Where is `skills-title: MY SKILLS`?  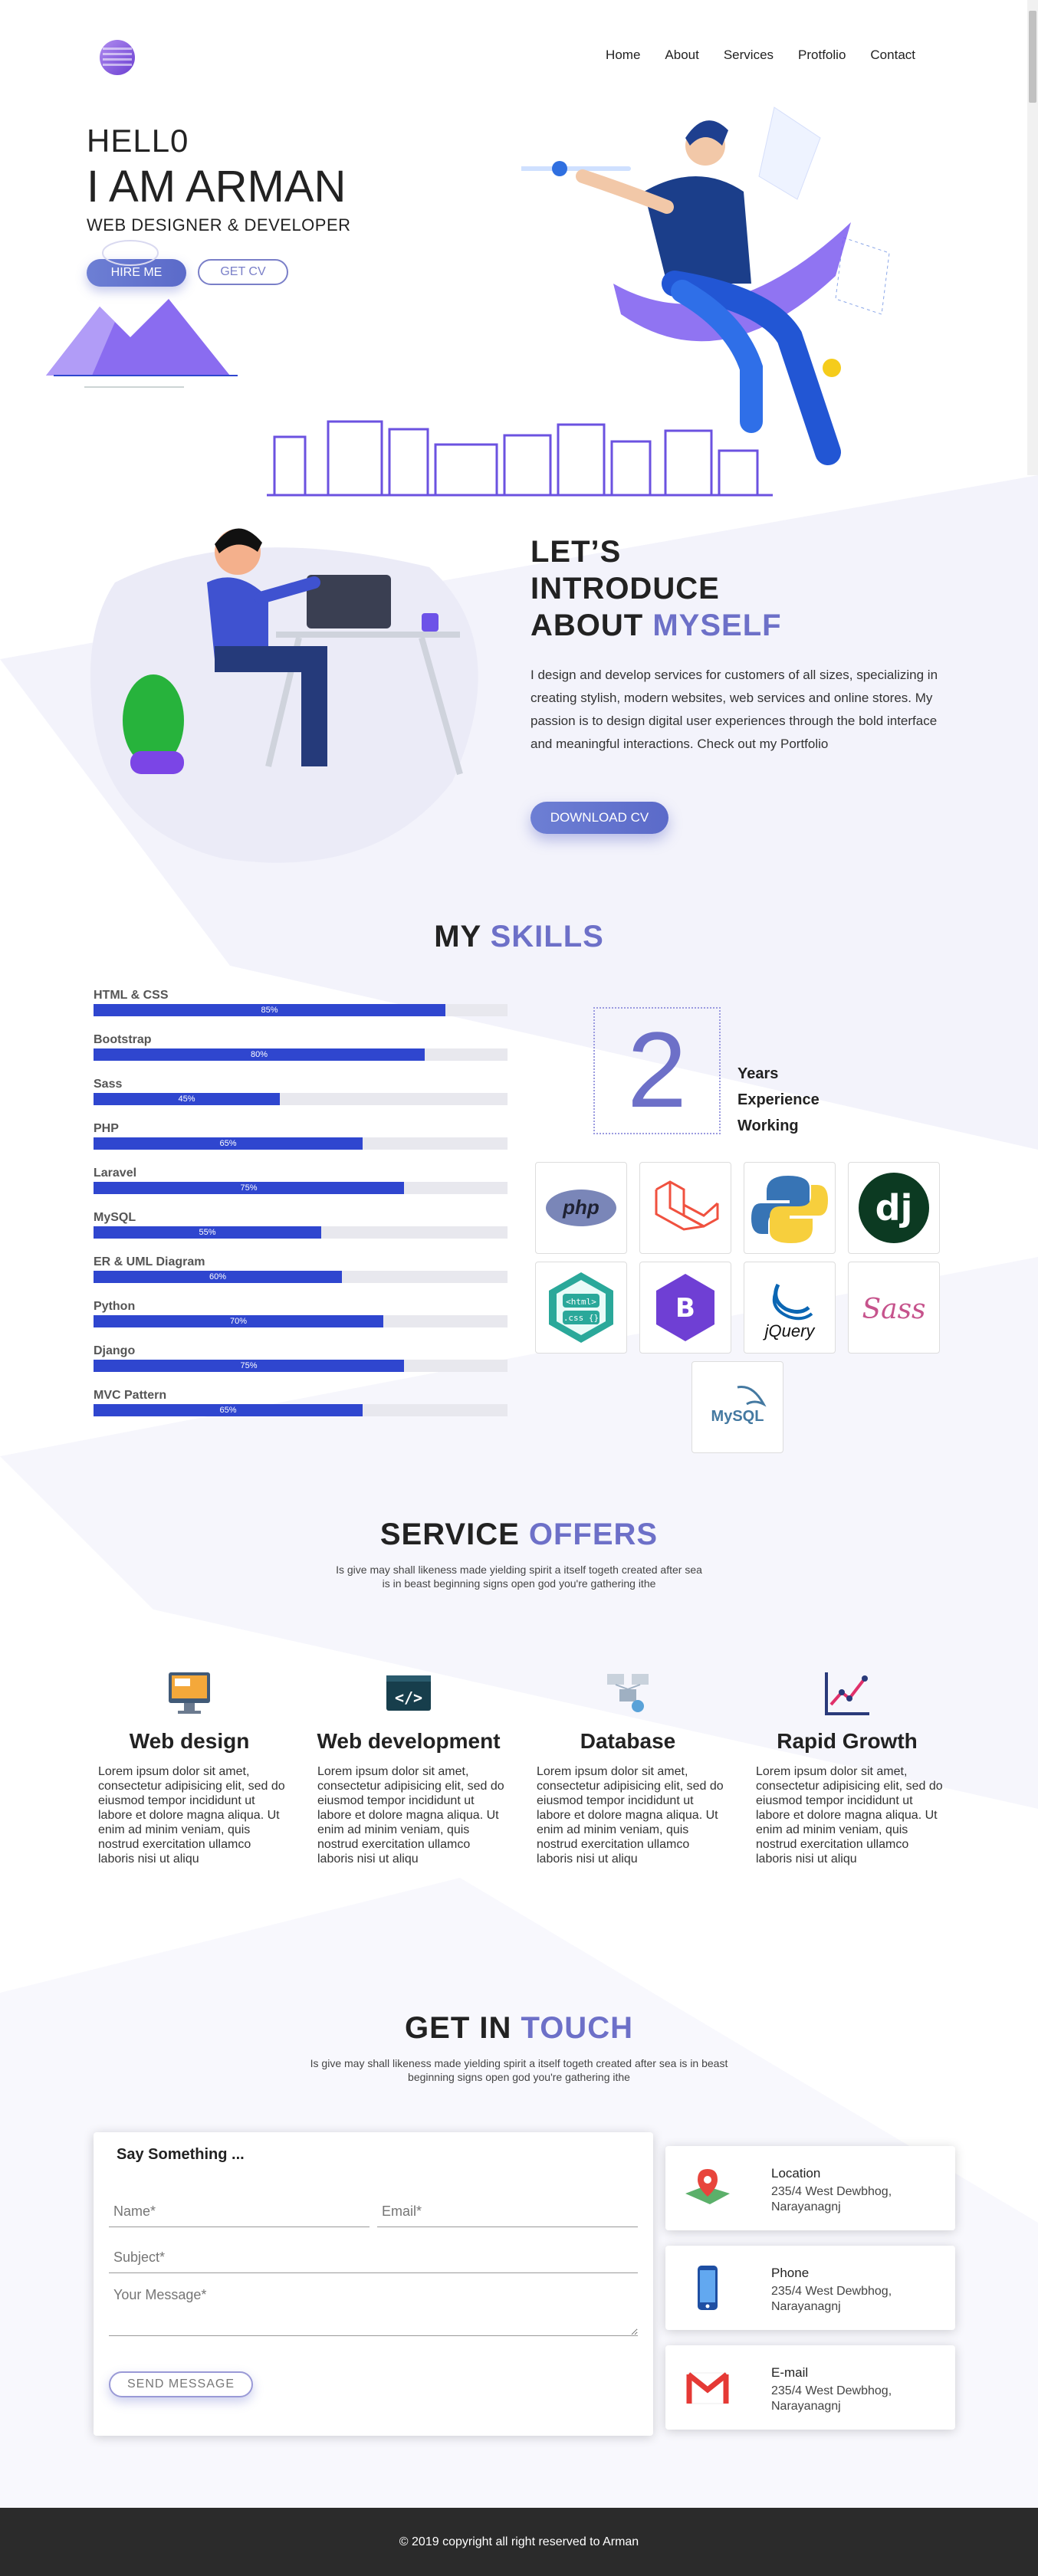
skills-title: MY SKILLS is located at coordinates (519, 937).